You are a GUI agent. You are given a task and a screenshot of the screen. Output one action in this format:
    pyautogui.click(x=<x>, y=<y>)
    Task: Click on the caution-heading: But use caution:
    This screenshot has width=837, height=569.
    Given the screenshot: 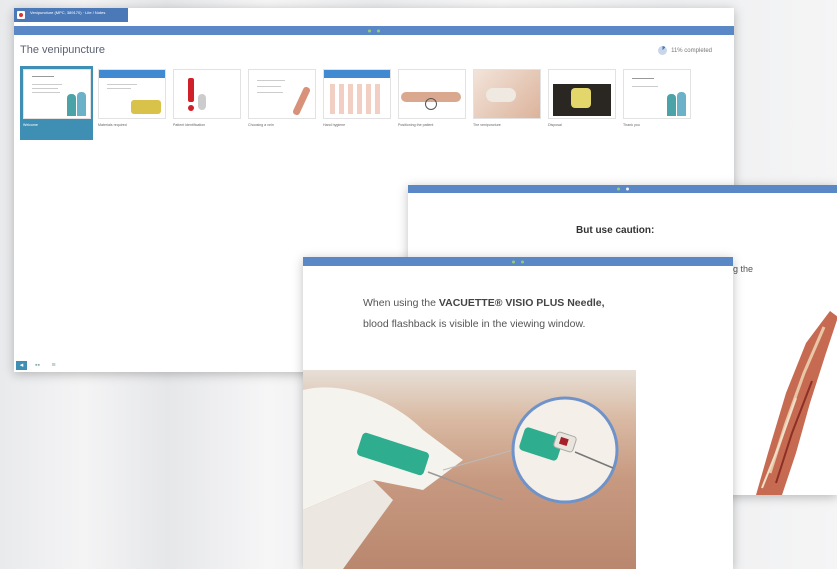 What is the action you would take?
    pyautogui.click(x=615, y=230)
    